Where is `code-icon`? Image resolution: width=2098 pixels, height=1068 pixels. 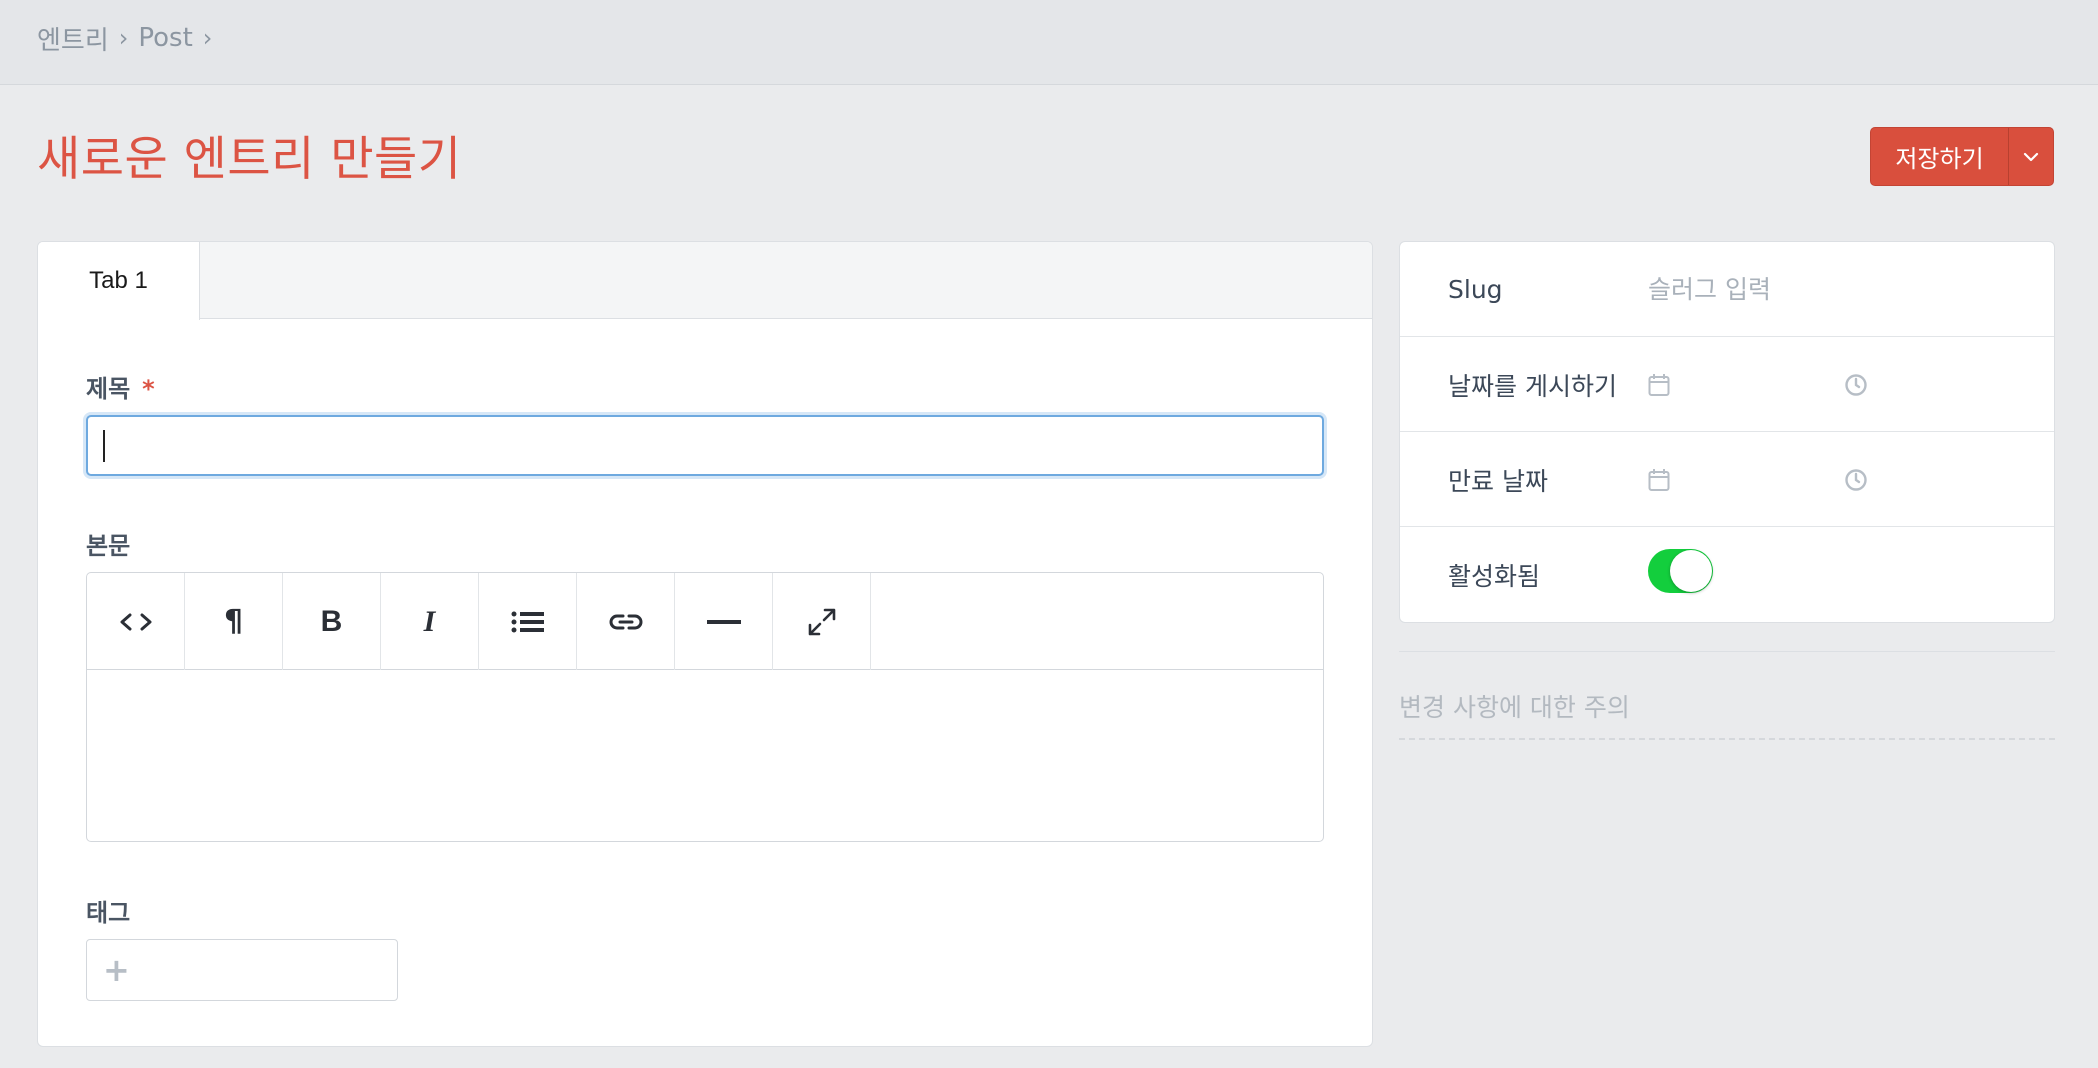
code-icon is located at coordinates (135, 621).